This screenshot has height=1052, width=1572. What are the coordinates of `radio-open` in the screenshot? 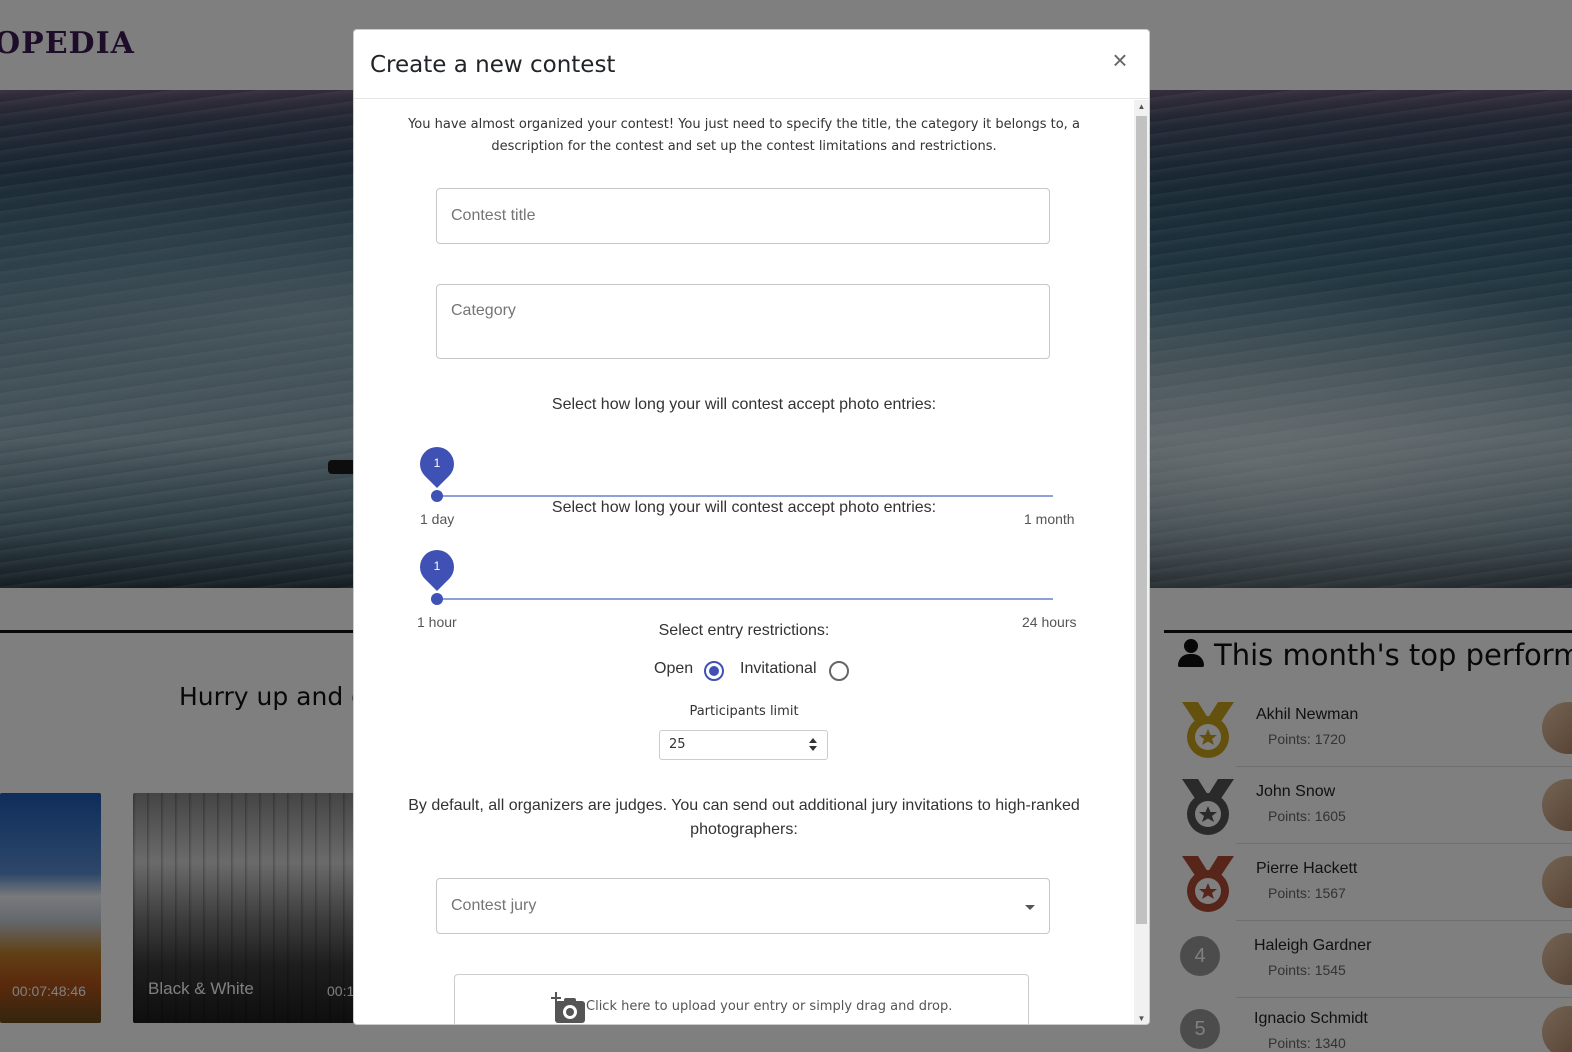 It's located at (714, 671).